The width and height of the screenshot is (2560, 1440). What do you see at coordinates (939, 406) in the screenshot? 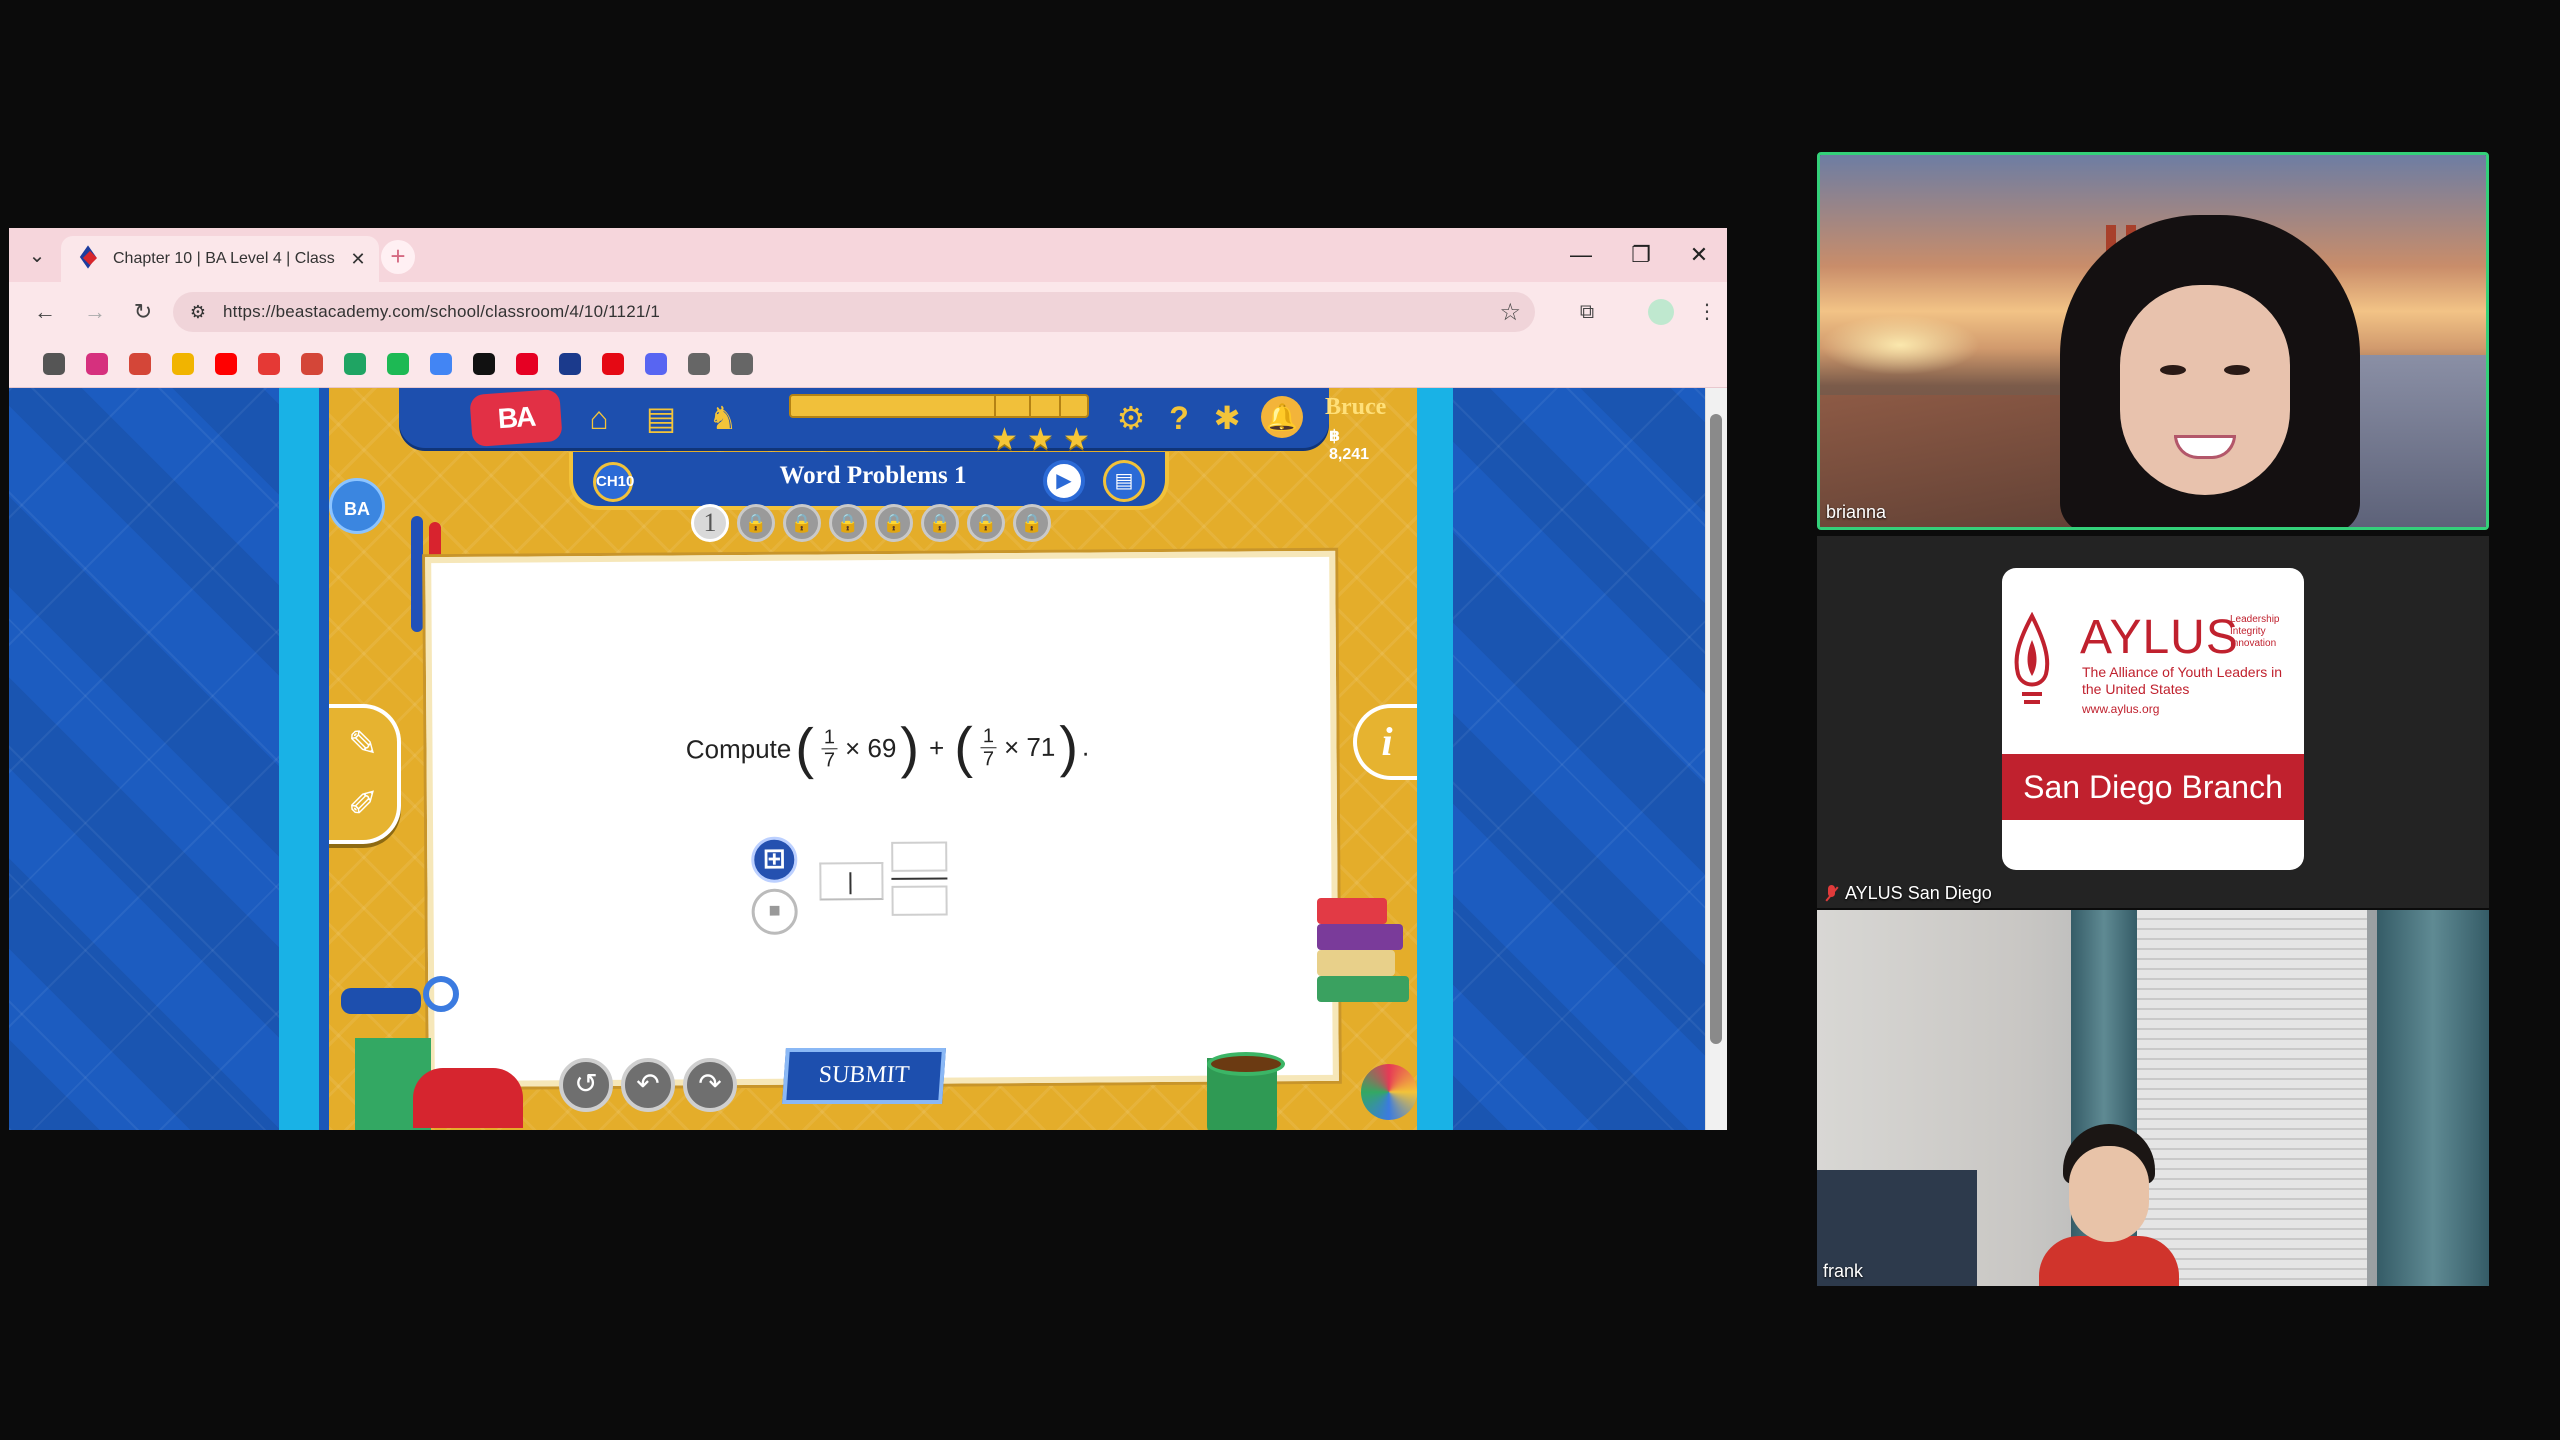
I see `chapter-progress-bar` at bounding box center [939, 406].